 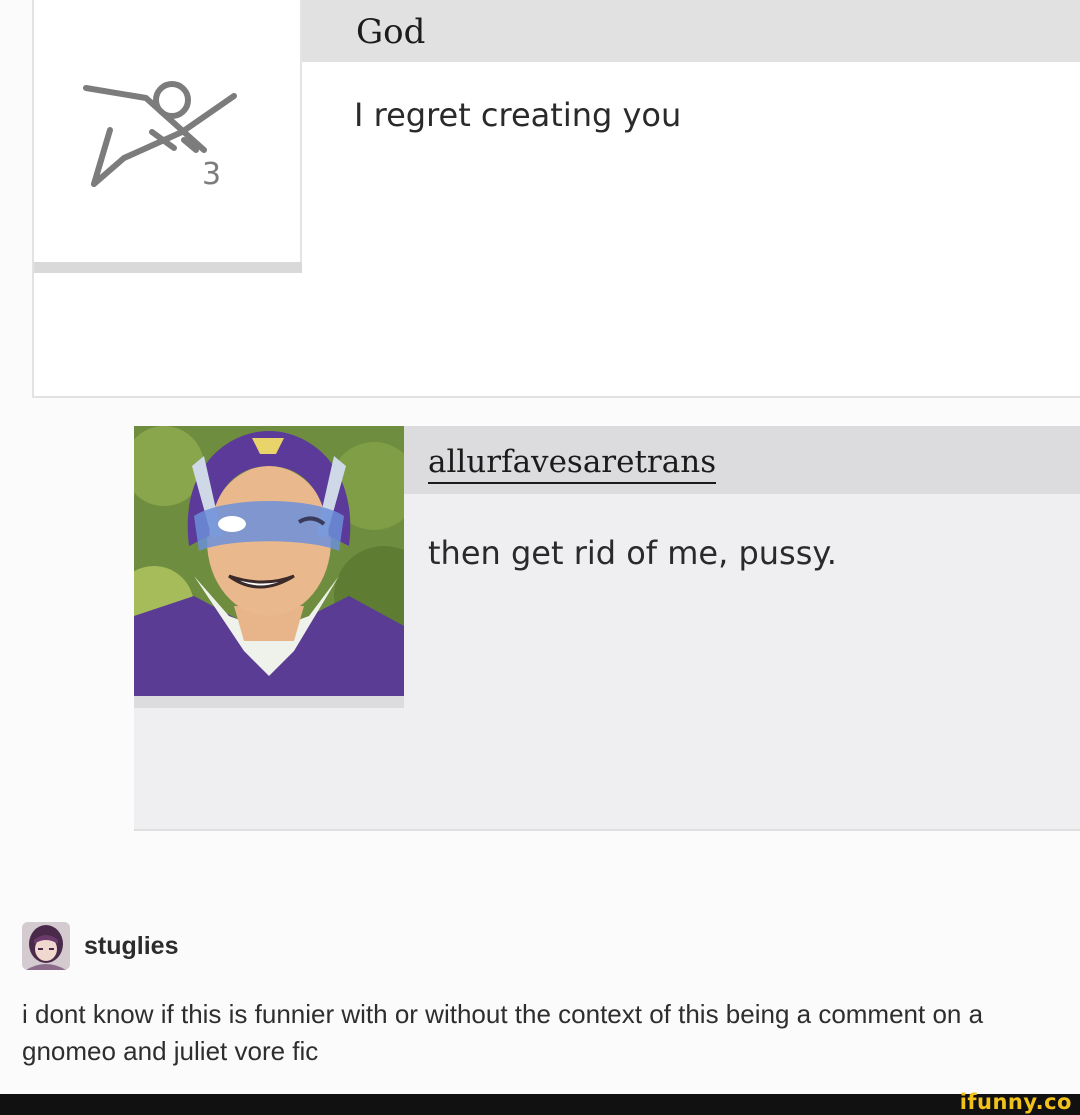 What do you see at coordinates (390, 32) in the screenshot?
I see `comment-username: God` at bounding box center [390, 32].